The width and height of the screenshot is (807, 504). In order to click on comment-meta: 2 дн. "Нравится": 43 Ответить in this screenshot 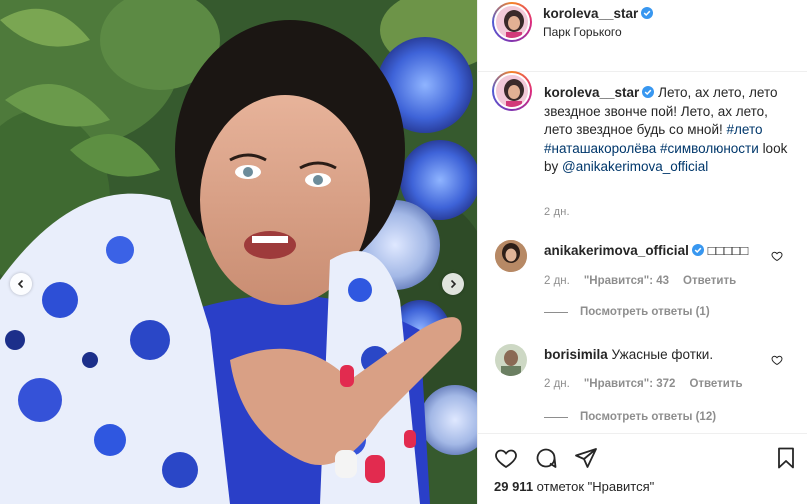, I will do `click(640, 281)`.